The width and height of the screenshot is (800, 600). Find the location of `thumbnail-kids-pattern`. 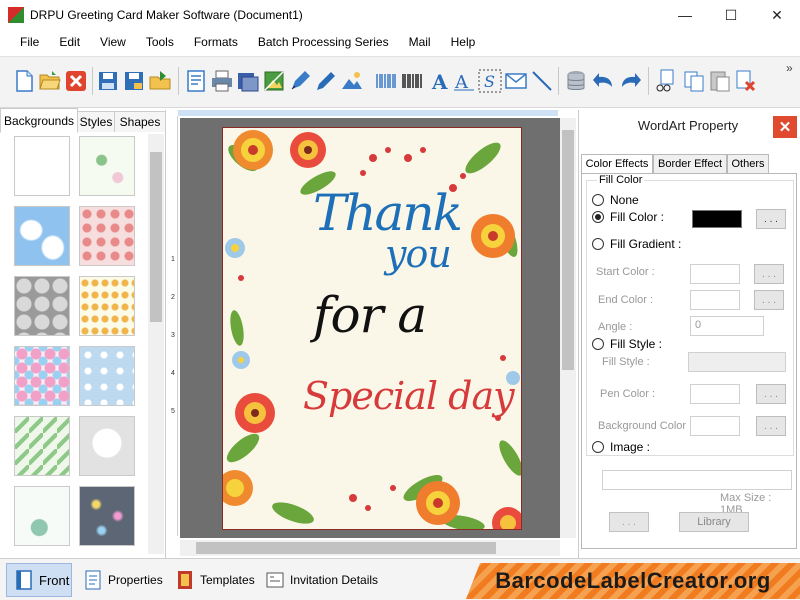

thumbnail-kids-pattern is located at coordinates (107, 166).